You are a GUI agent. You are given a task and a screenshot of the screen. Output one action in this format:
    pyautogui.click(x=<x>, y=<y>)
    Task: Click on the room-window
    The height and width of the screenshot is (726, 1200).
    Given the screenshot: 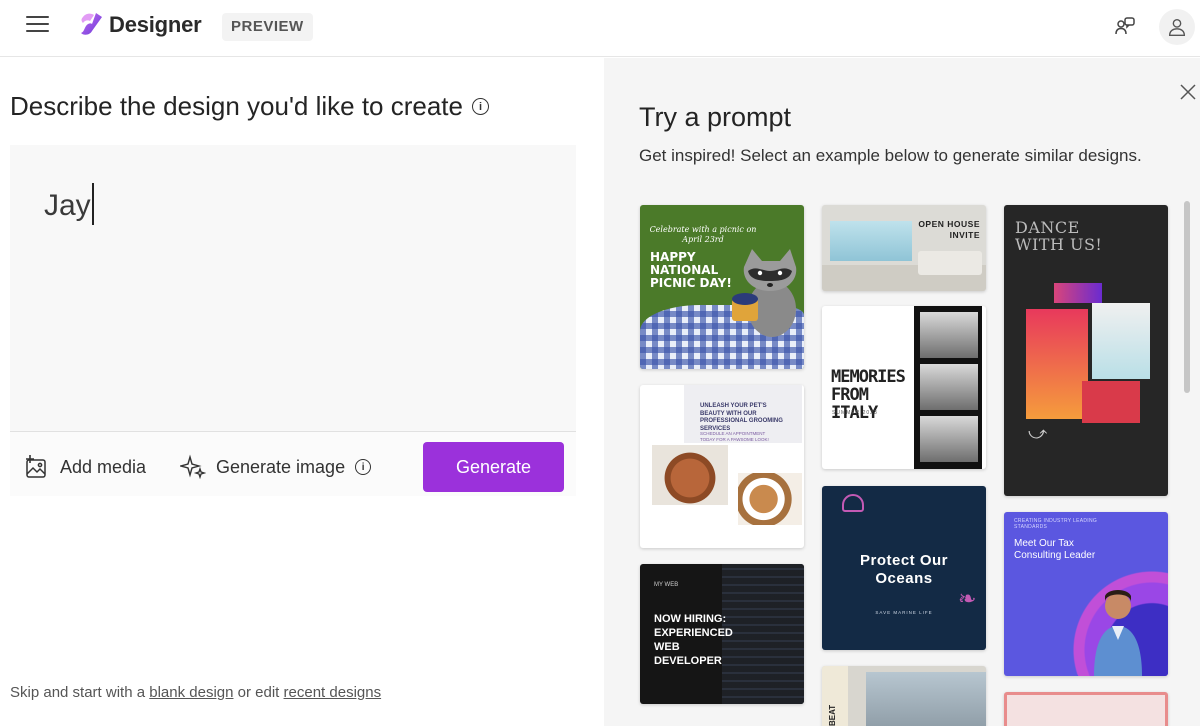 What is the action you would take?
    pyautogui.click(x=871, y=241)
    